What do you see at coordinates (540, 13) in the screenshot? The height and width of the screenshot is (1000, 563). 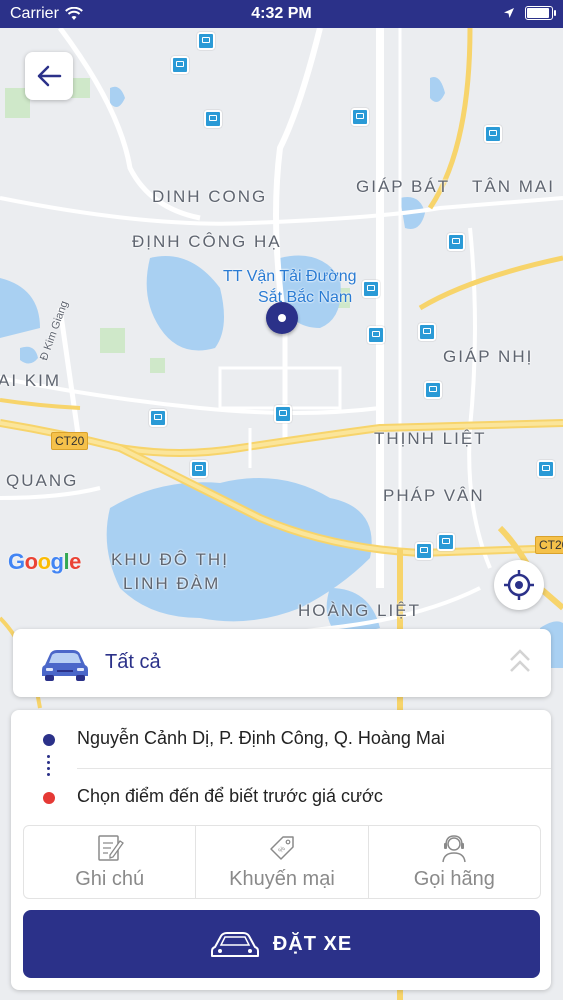 I see `battery-icon` at bounding box center [540, 13].